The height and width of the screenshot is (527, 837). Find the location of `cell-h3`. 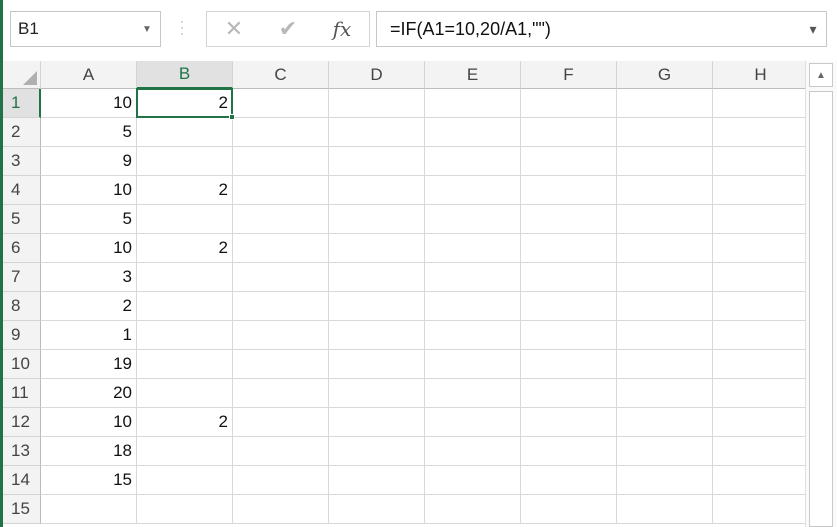

cell-h3 is located at coordinates (761, 161).